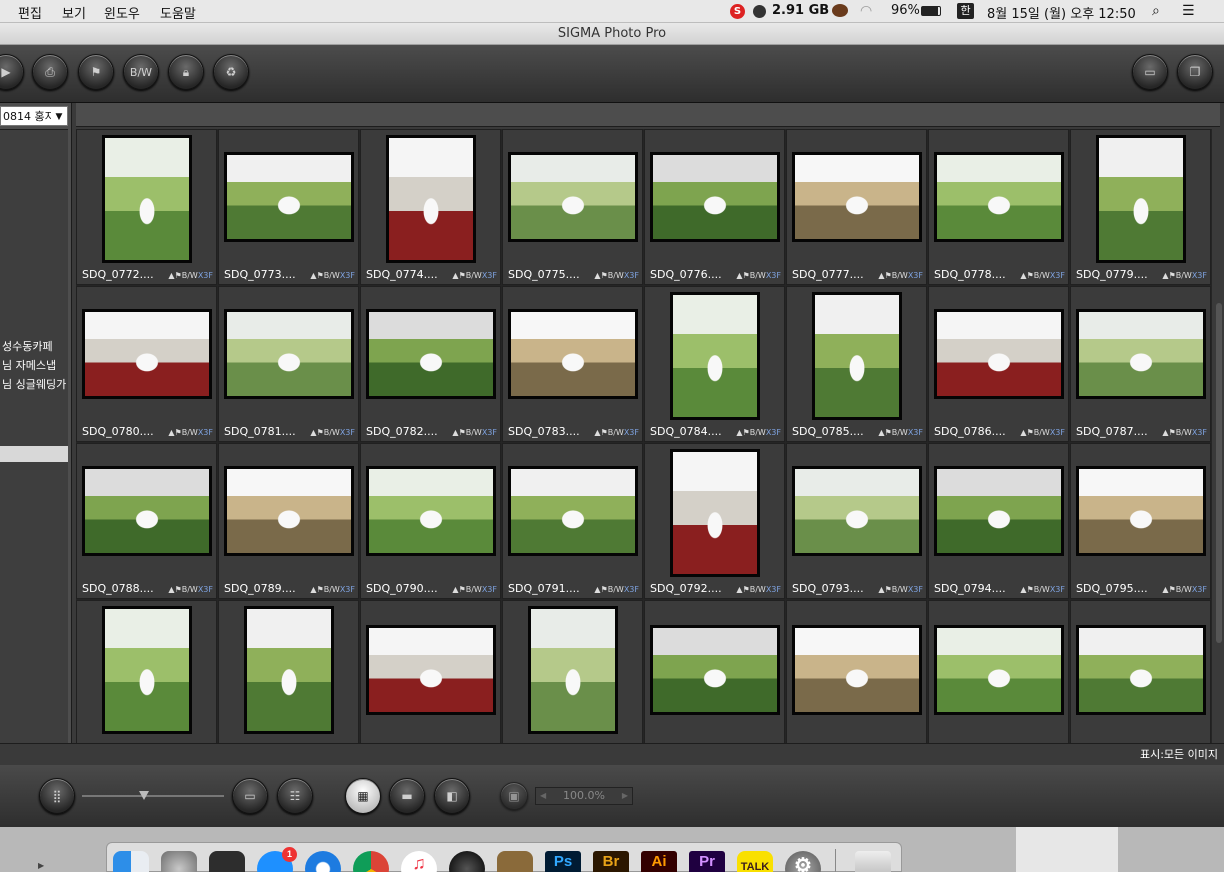  What do you see at coordinates (467, 861) in the screenshot?
I see `camera-raw-icon` at bounding box center [467, 861].